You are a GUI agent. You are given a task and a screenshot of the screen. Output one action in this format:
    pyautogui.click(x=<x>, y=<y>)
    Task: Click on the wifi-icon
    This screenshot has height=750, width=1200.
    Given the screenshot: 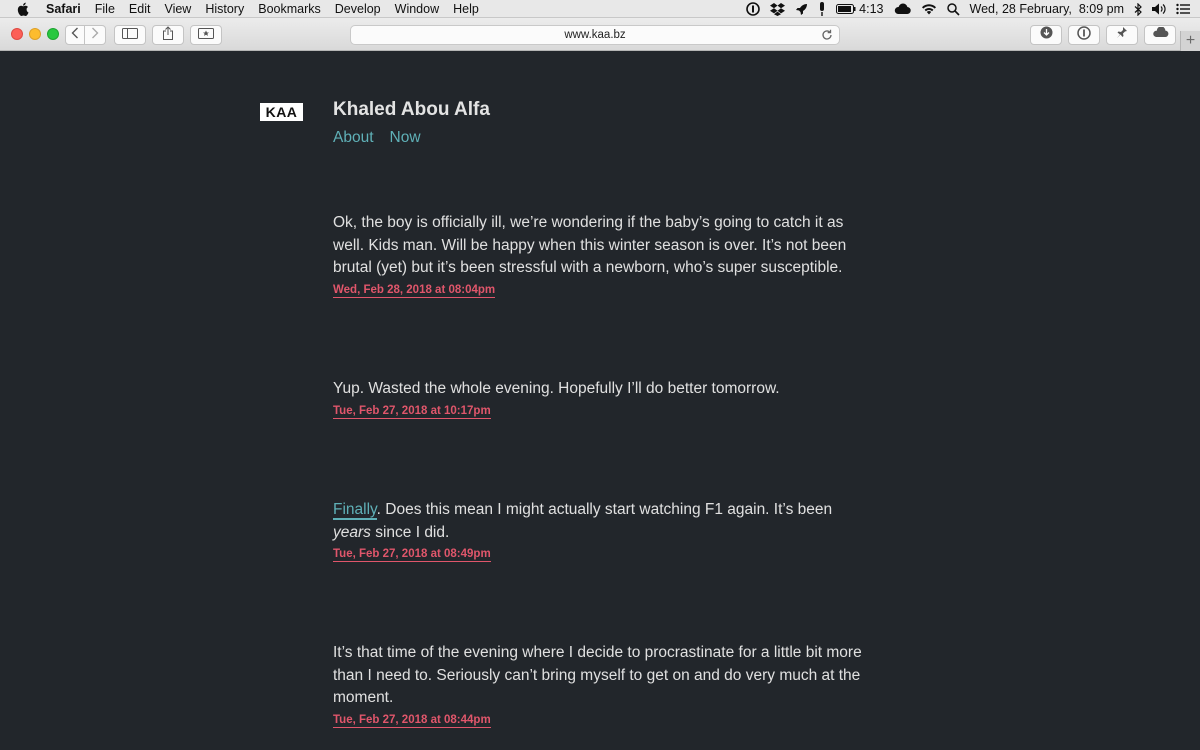 What is the action you would take?
    pyautogui.click(x=929, y=9)
    